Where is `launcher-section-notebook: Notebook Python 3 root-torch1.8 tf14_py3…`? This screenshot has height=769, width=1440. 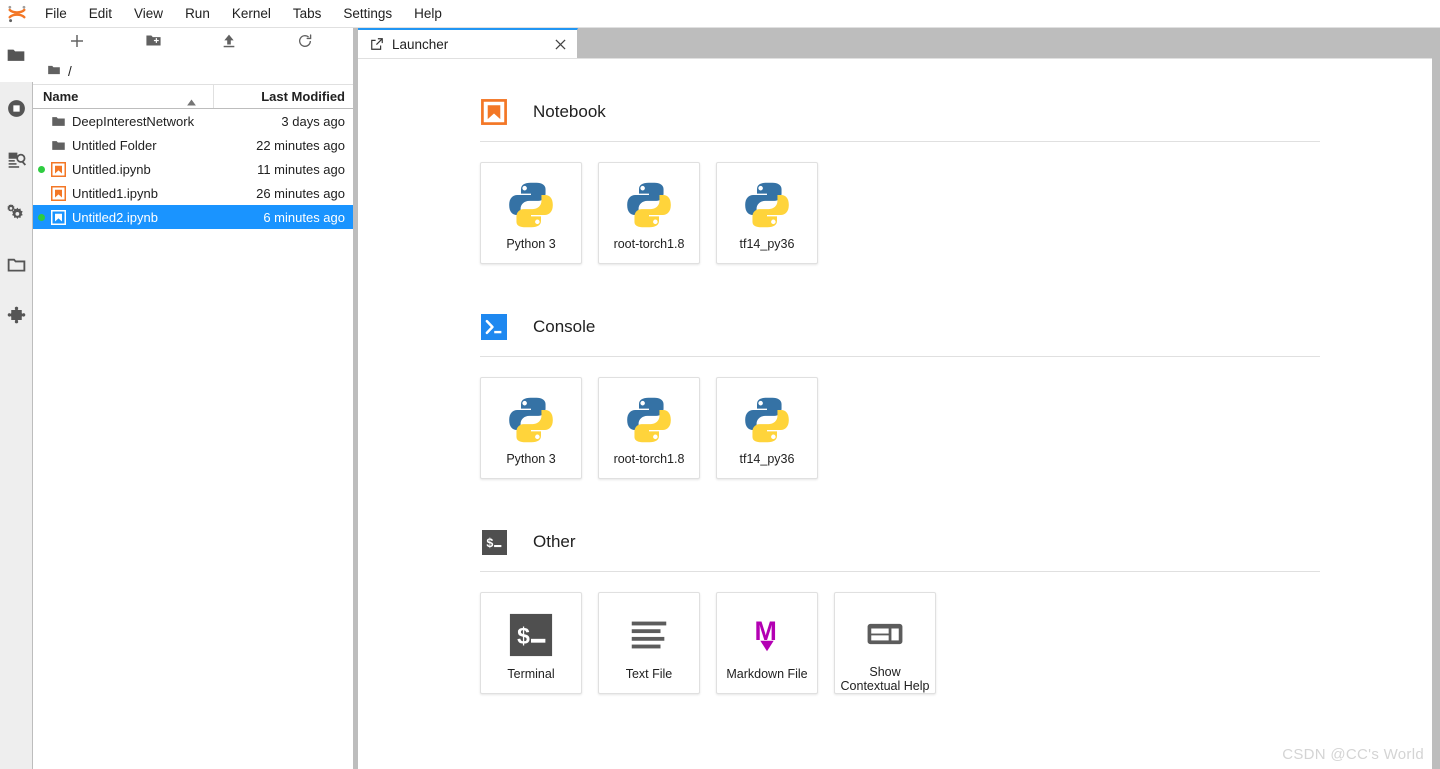
launcher-section-notebook: Notebook Python 3 root-torch1.8 tf14_py3… is located at coordinates (960, 179).